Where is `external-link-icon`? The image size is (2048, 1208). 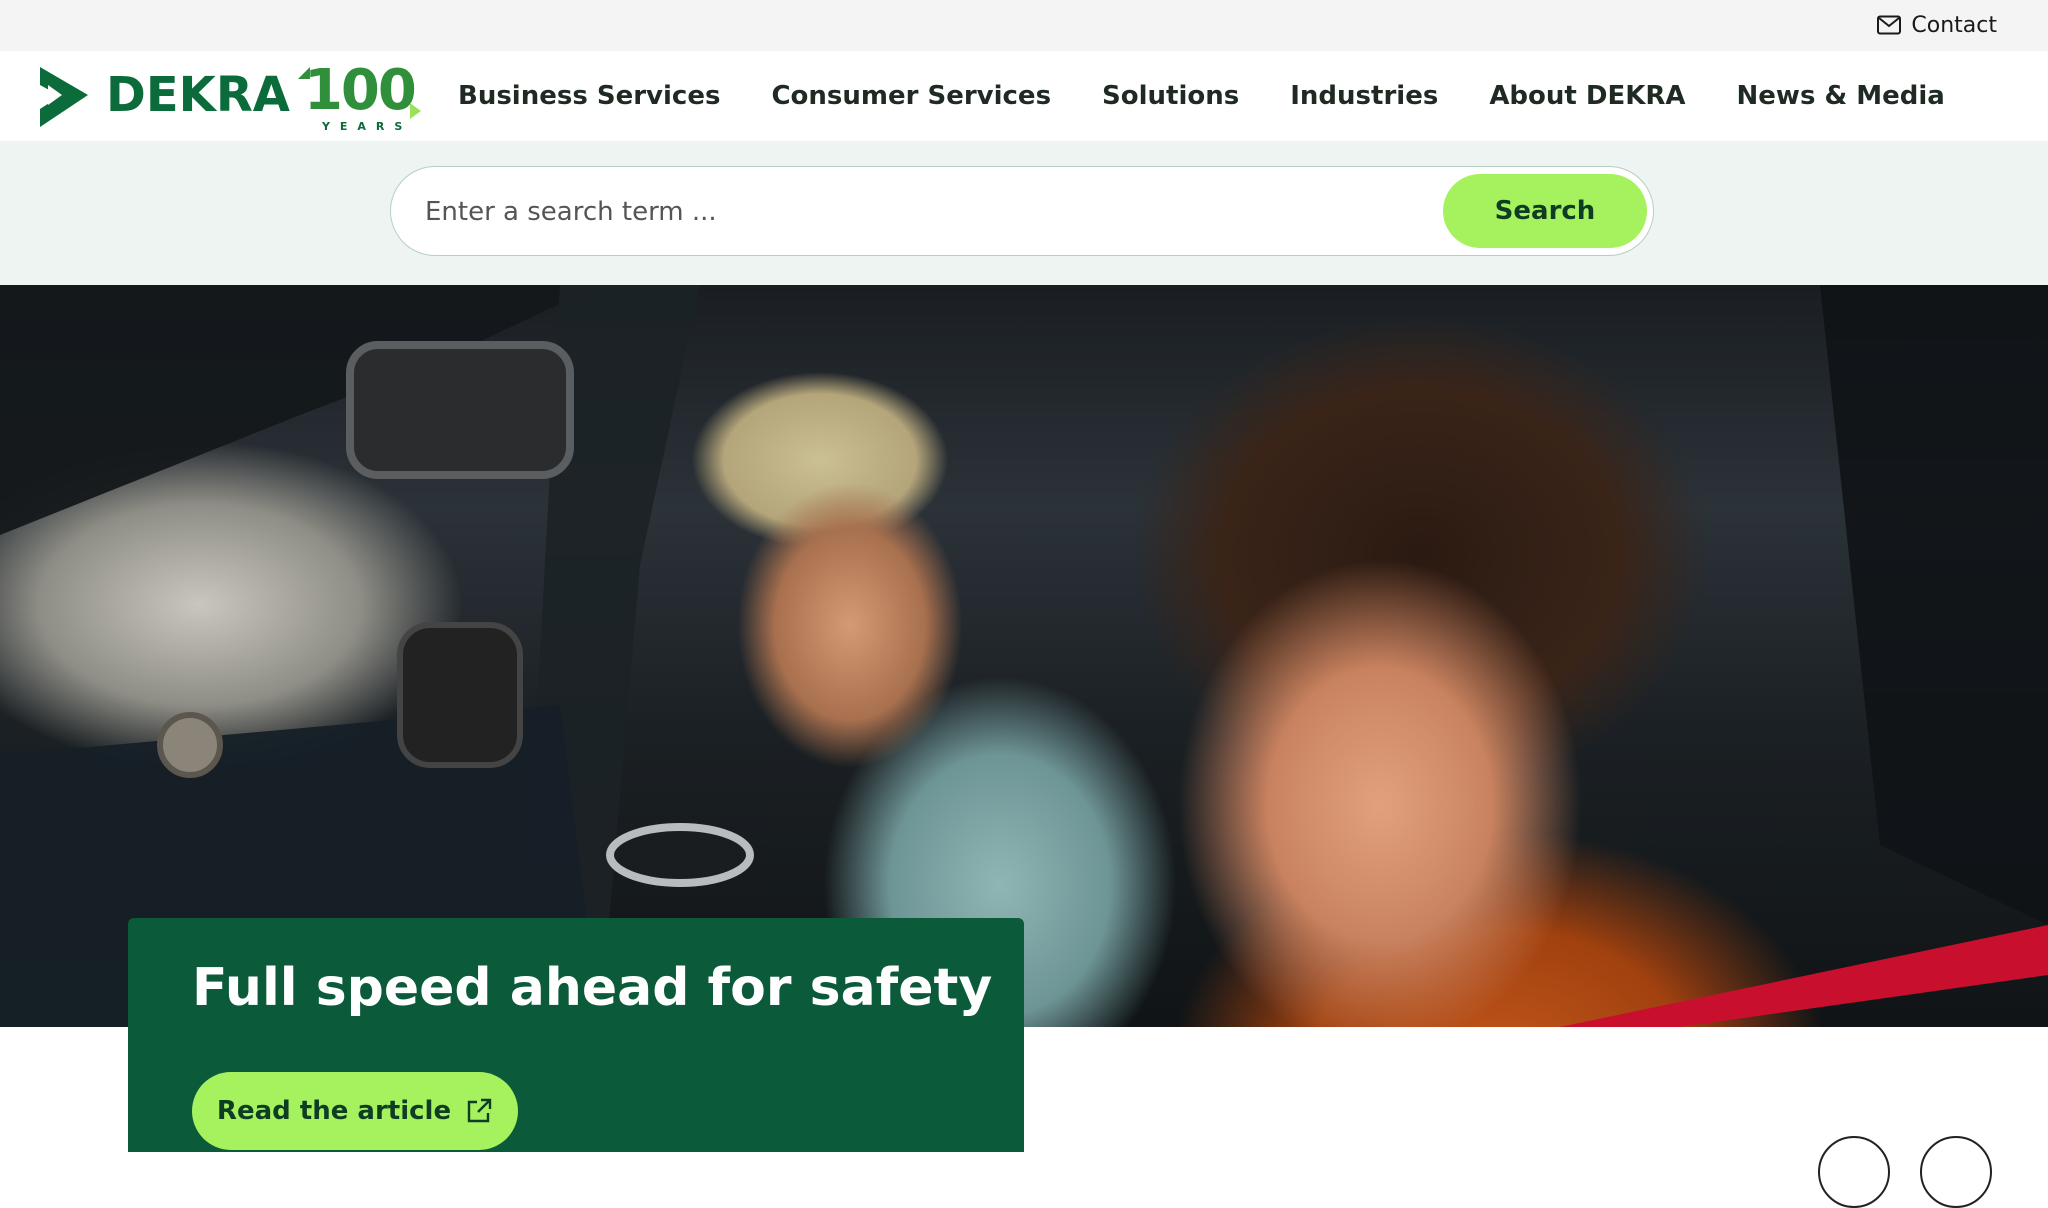
external-link-icon is located at coordinates (479, 1110).